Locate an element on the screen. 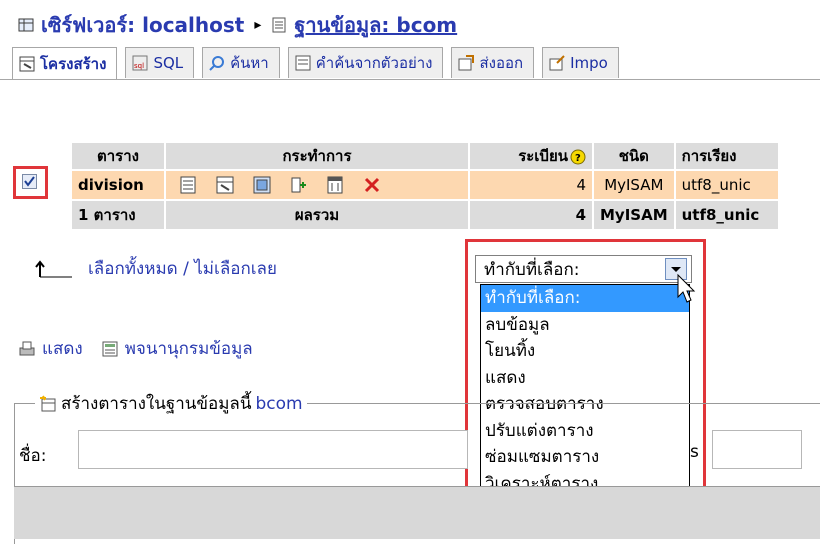 The width and height of the screenshot is (820, 544). create-table-legend: สร้างตารางในฐานข้อมูลนี้ bcom is located at coordinates (171, 403).